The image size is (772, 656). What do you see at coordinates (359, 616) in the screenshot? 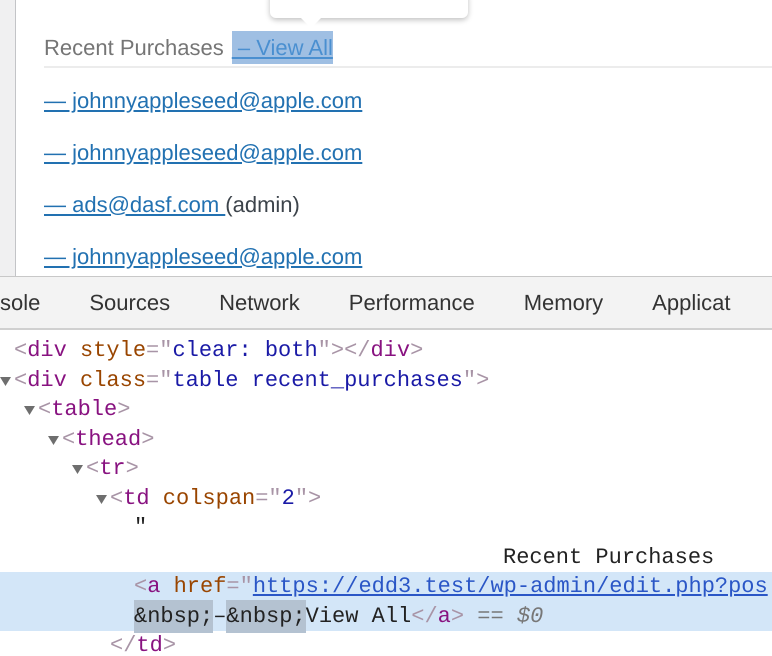
I see `text-content: View All` at bounding box center [359, 616].